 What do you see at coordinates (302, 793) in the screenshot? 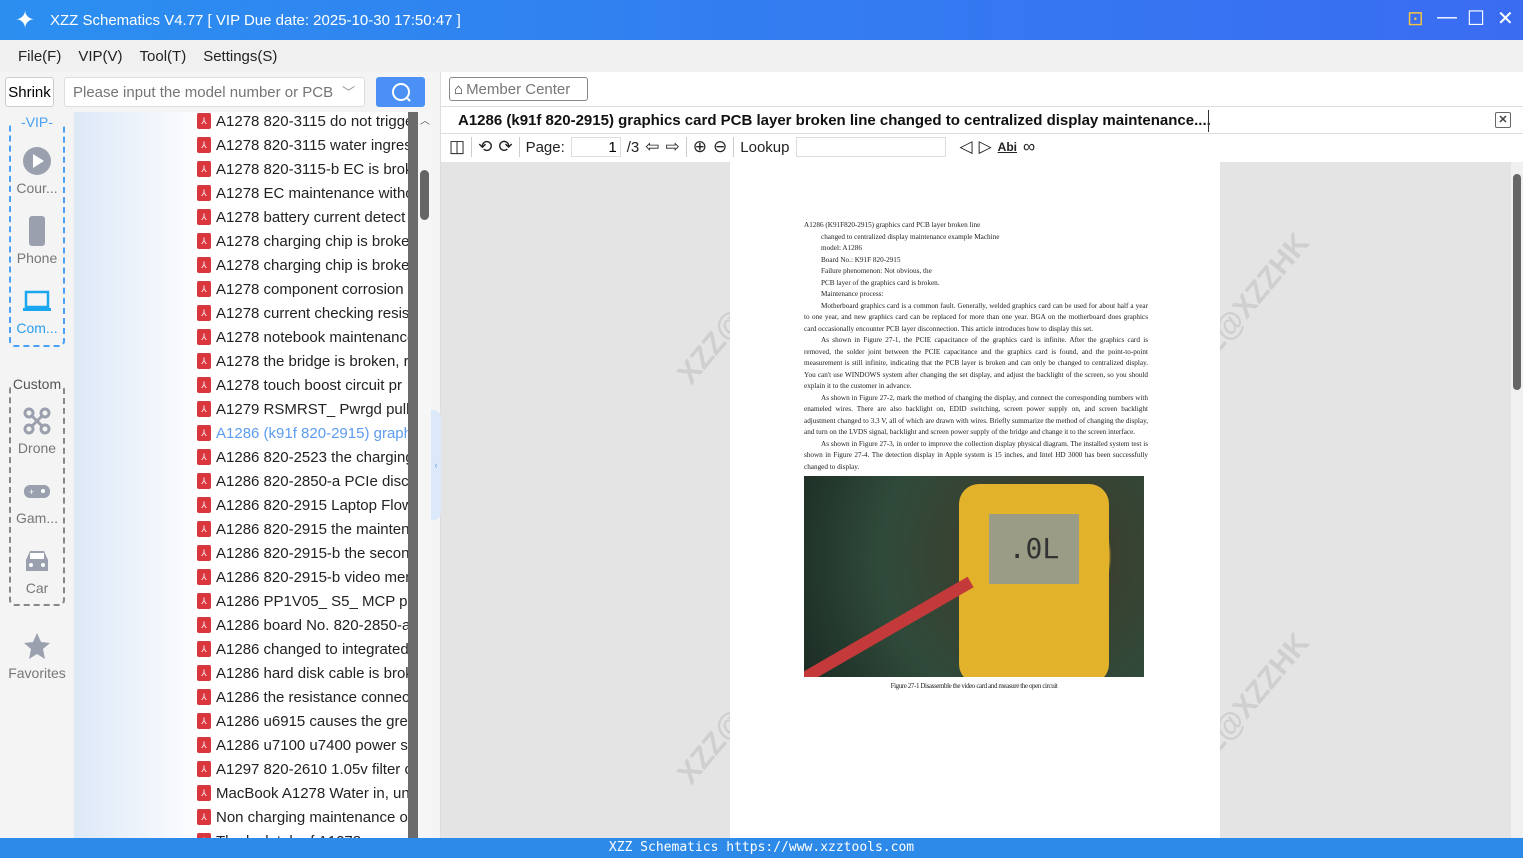
I see `list-item: ⅄ MacBook A1278 Water in, un` at bounding box center [302, 793].